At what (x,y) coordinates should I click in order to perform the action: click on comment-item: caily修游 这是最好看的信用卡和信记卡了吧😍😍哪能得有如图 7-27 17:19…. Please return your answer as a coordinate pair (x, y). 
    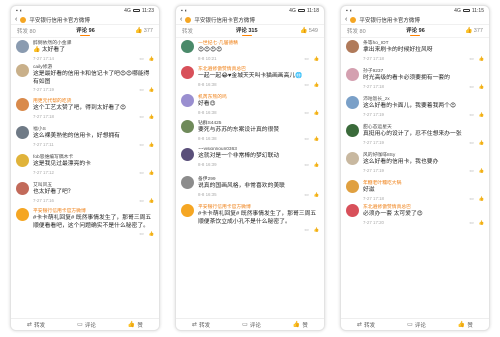
    Looking at the image, I should click on (85, 80).